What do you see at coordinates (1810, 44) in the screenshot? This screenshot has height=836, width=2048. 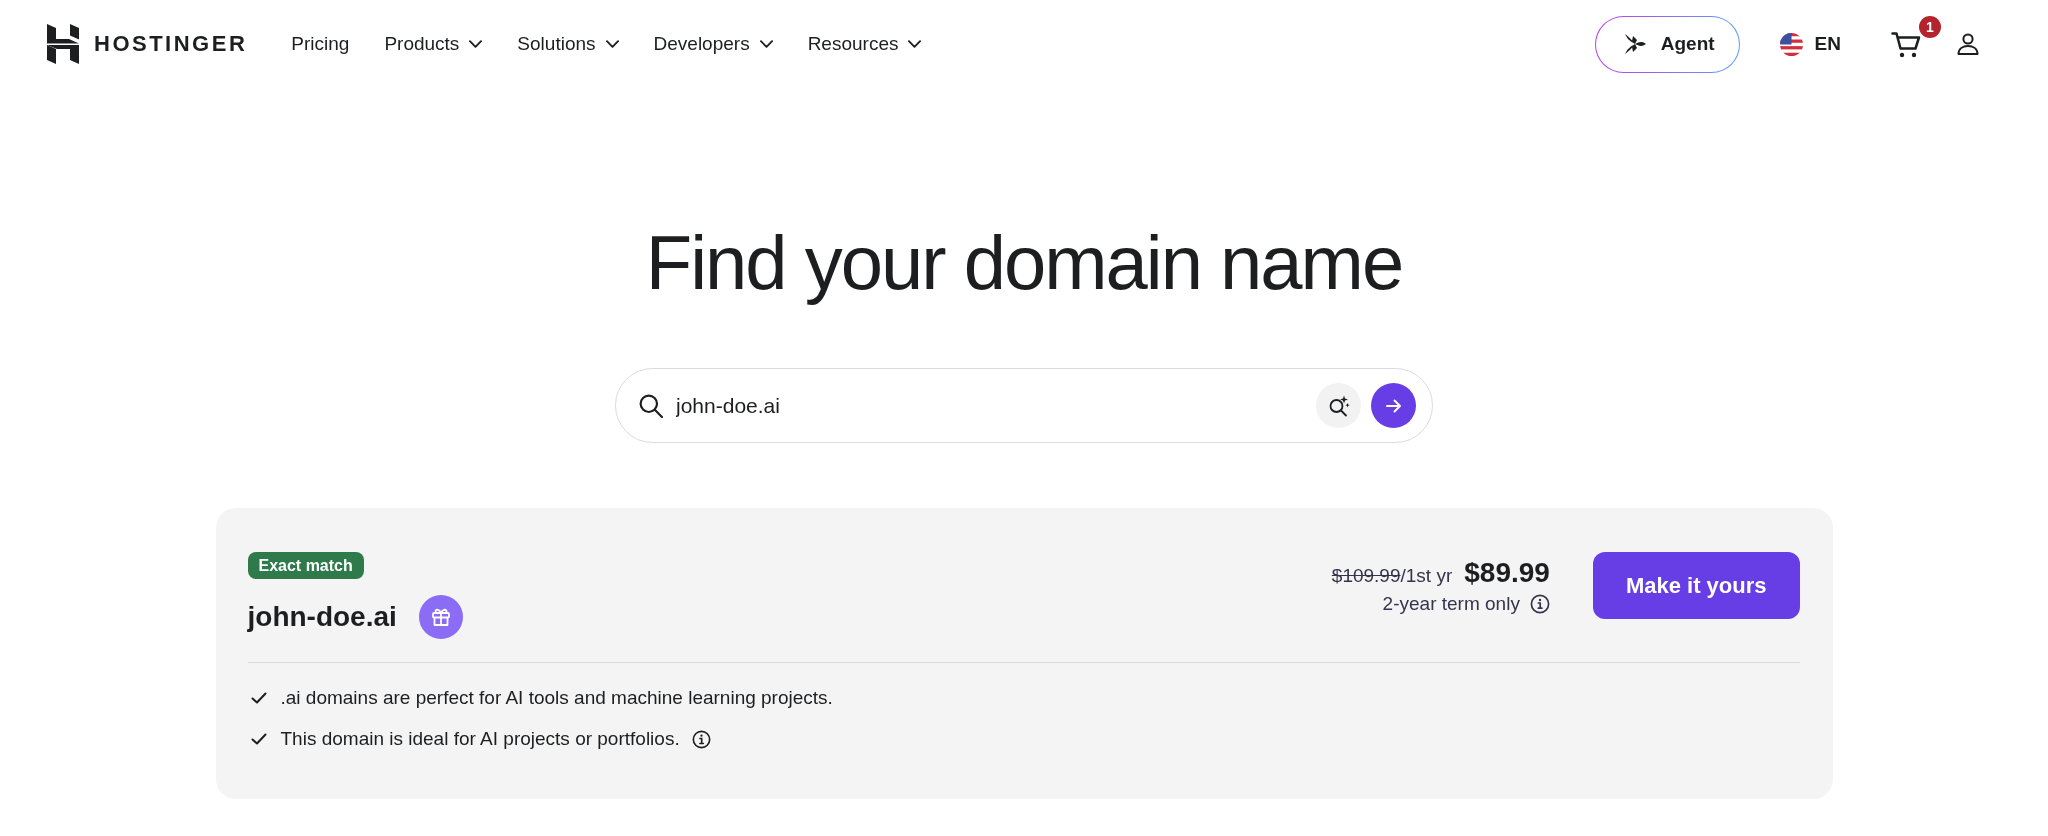 I see `language-button: EN` at bounding box center [1810, 44].